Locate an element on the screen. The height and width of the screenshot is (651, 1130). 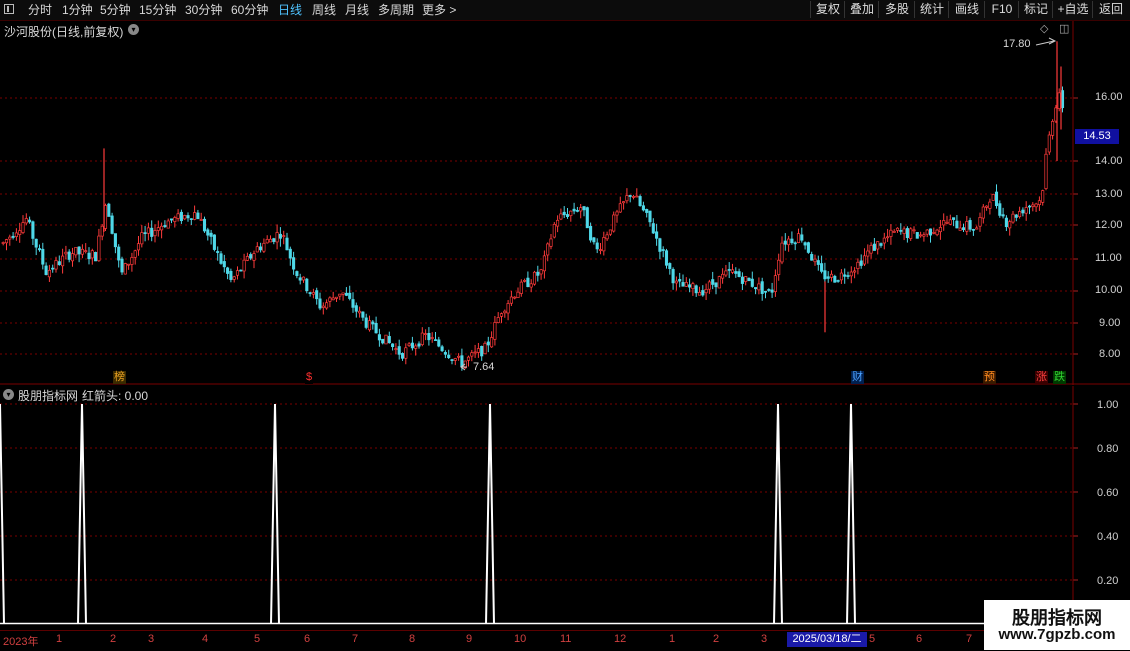
event-marker-dollar: $ is located at coordinates (309, 377).